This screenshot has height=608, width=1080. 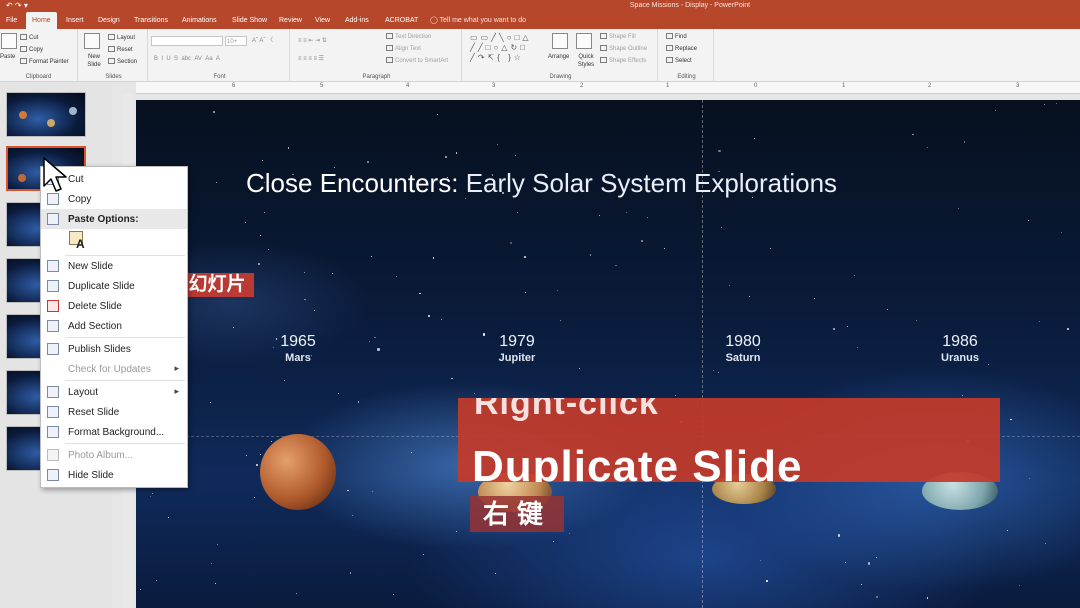 I want to click on new-slide-icon, so click(x=92, y=41).